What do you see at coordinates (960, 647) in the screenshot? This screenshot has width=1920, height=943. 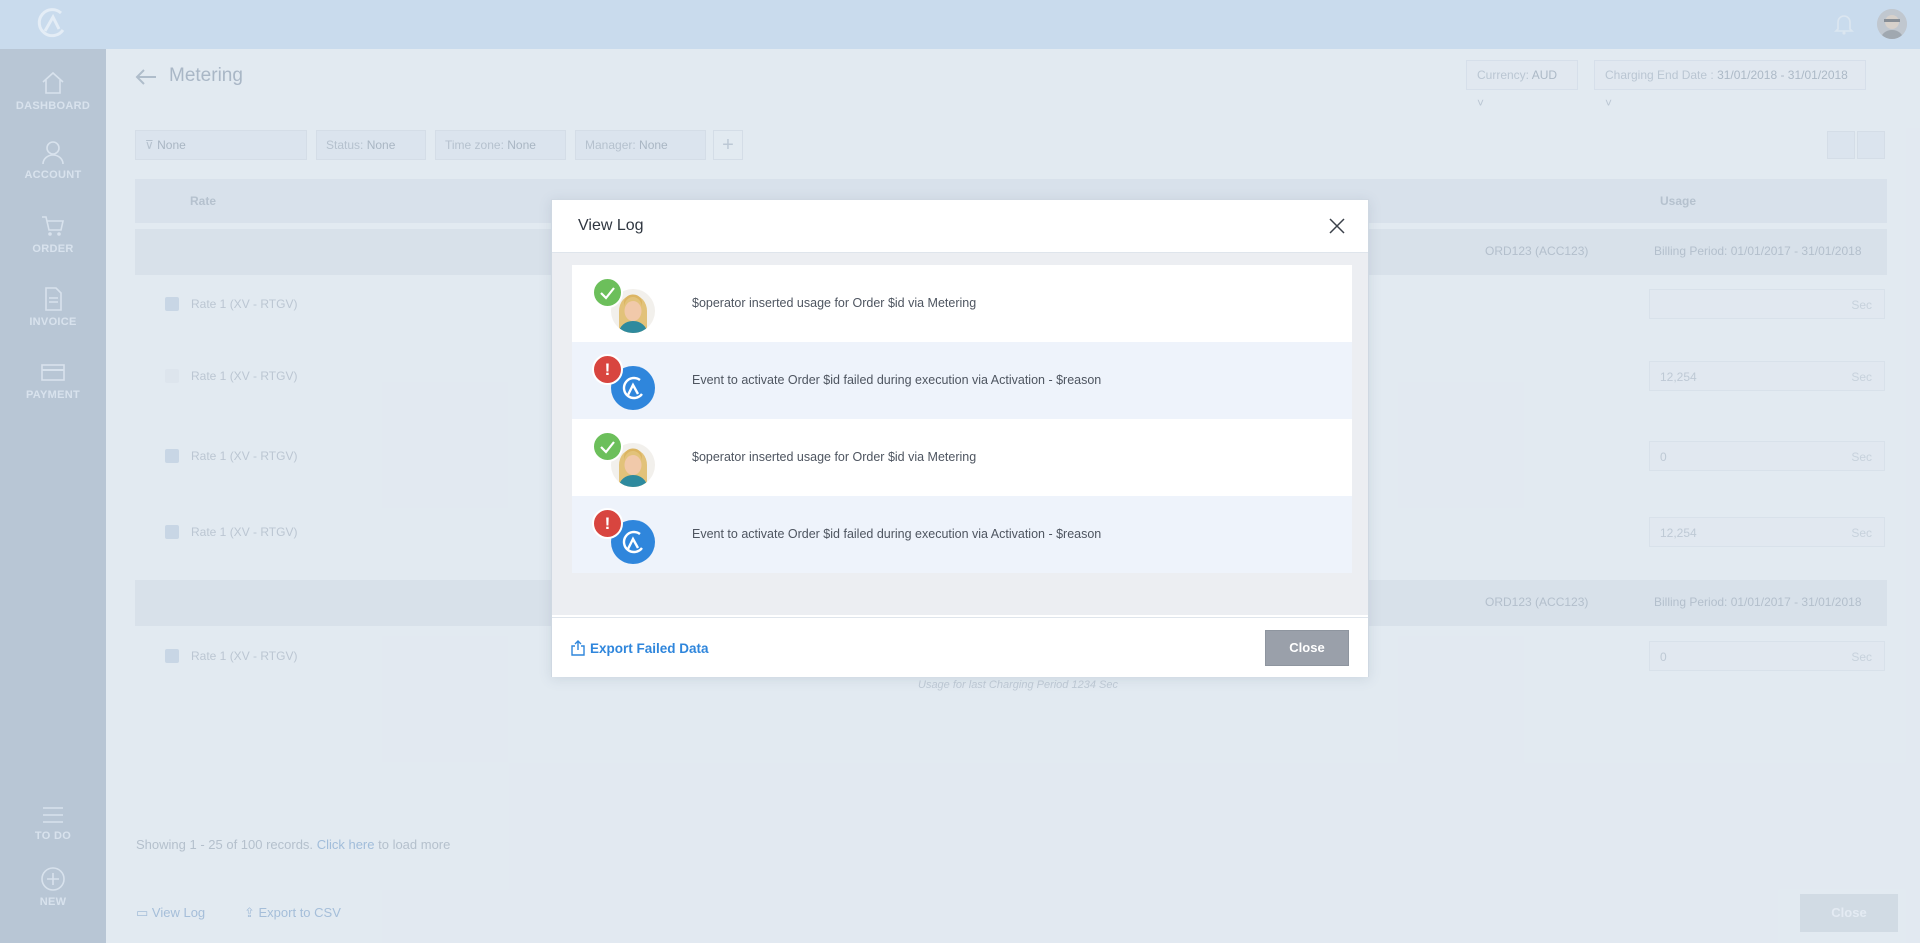 I see `modal-footer: Export Failed Data Close` at bounding box center [960, 647].